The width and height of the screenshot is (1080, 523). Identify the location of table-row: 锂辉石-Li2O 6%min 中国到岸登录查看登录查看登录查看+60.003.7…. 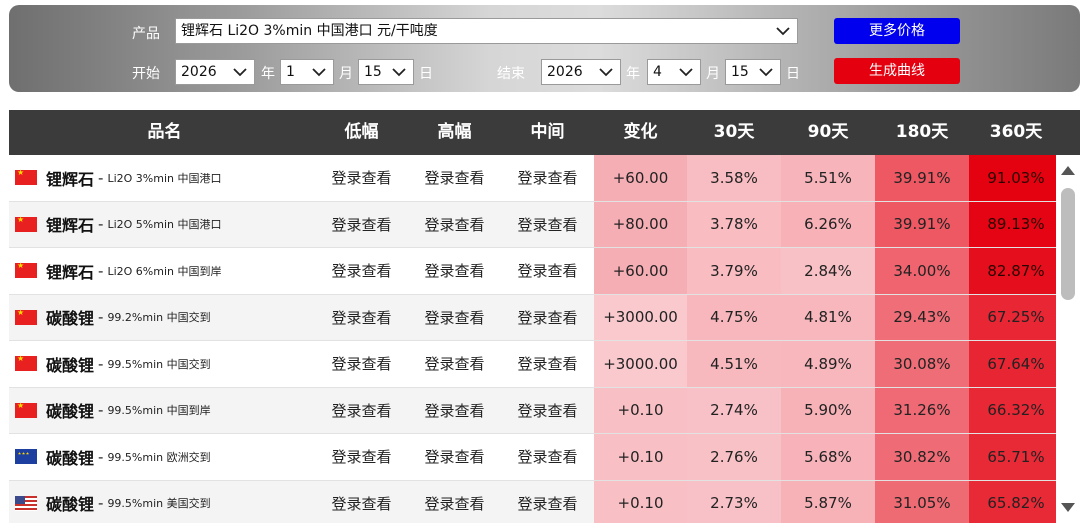
(532, 271).